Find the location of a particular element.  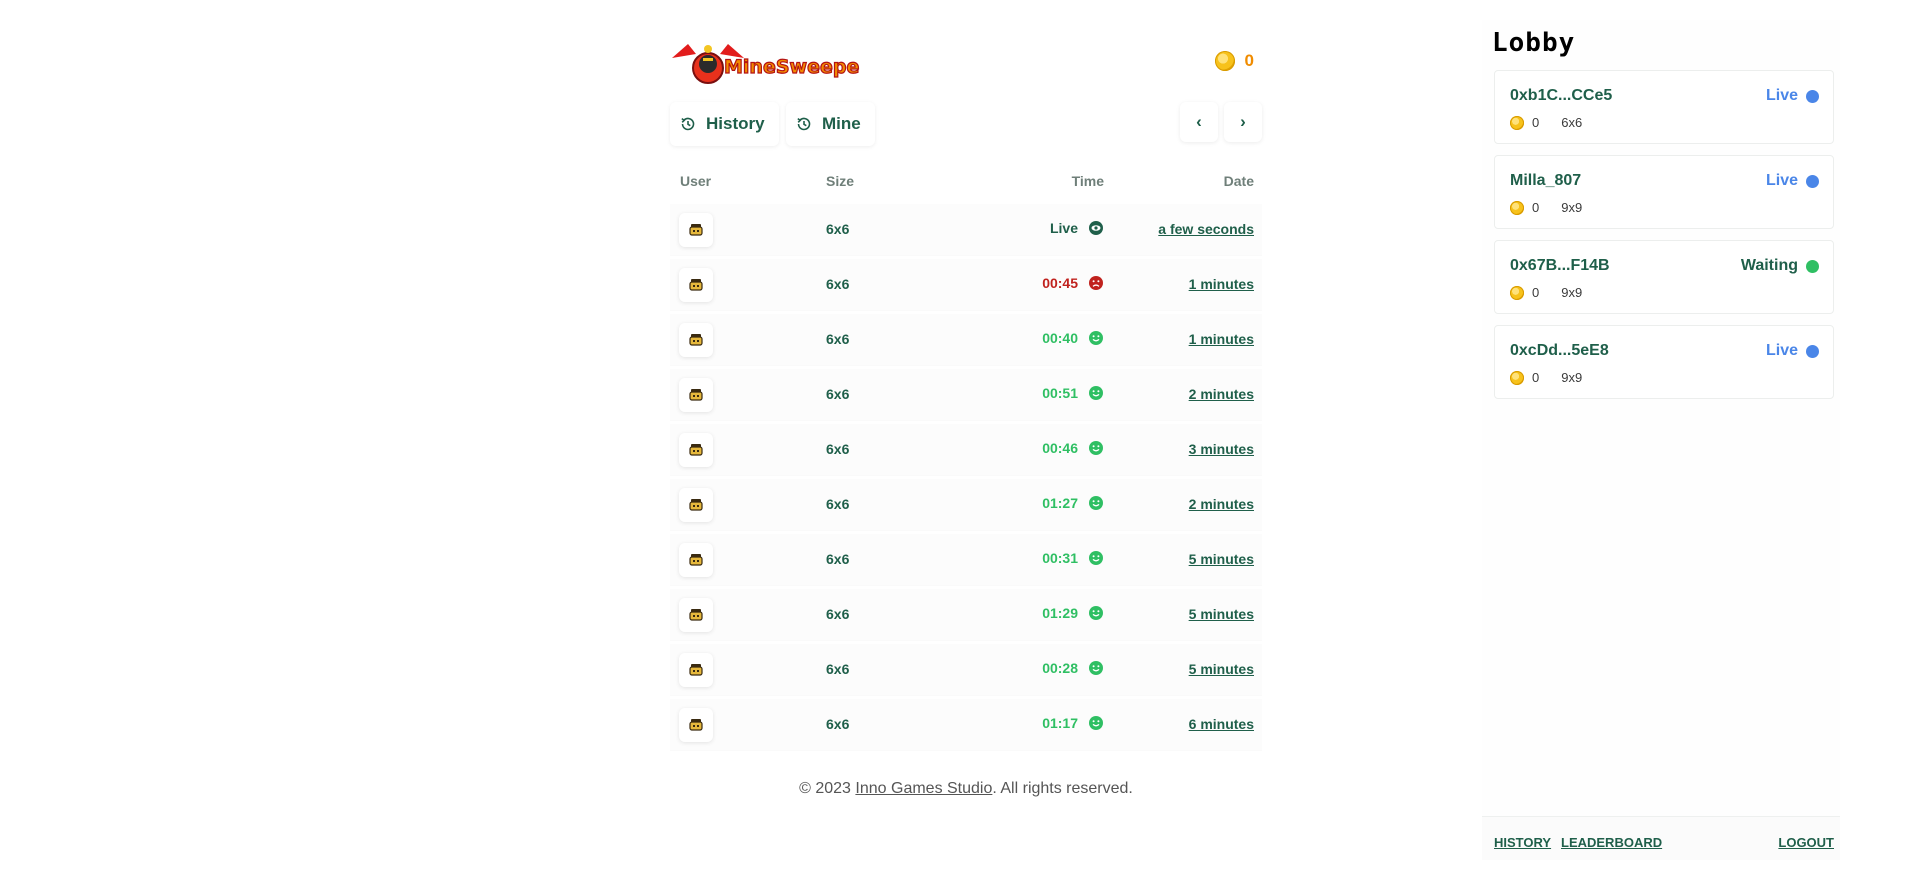

table-row: 6x6 00:45 1 minutes is located at coordinates (966, 284).